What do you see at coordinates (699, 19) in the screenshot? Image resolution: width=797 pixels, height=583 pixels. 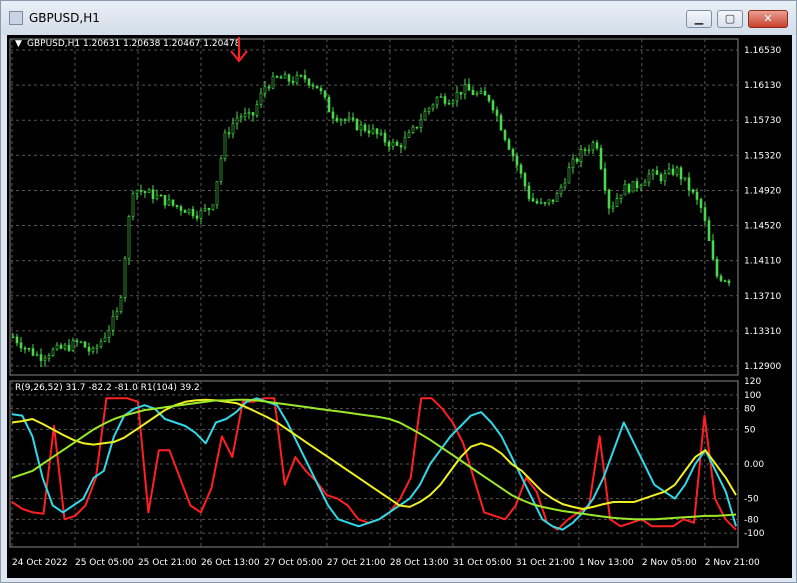 I see `minimize-button: ▁` at bounding box center [699, 19].